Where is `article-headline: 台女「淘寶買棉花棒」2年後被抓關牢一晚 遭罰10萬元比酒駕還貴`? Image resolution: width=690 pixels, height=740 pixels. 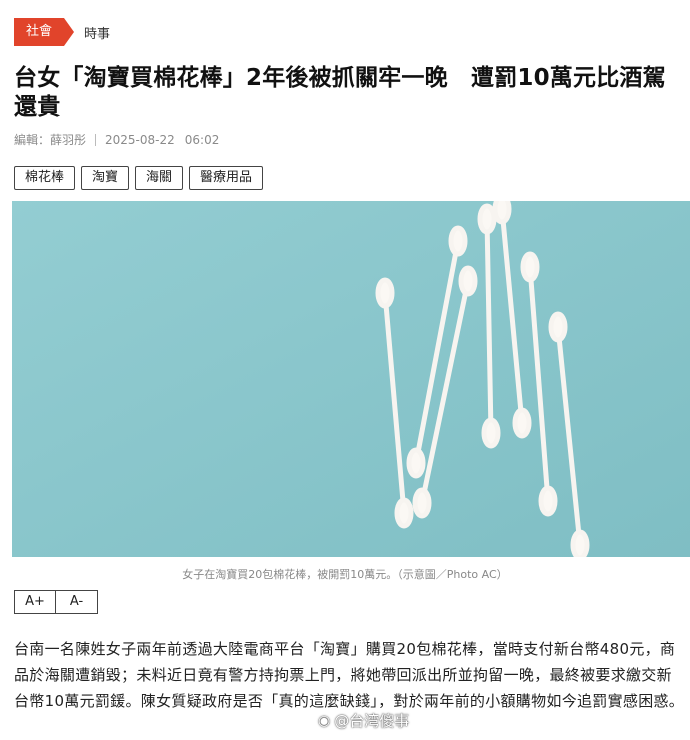
article-headline: 台女「淘寶買棉花棒」2年後被抓關牢一晚 遭罰10萬元比酒駕還貴 is located at coordinates (340, 92).